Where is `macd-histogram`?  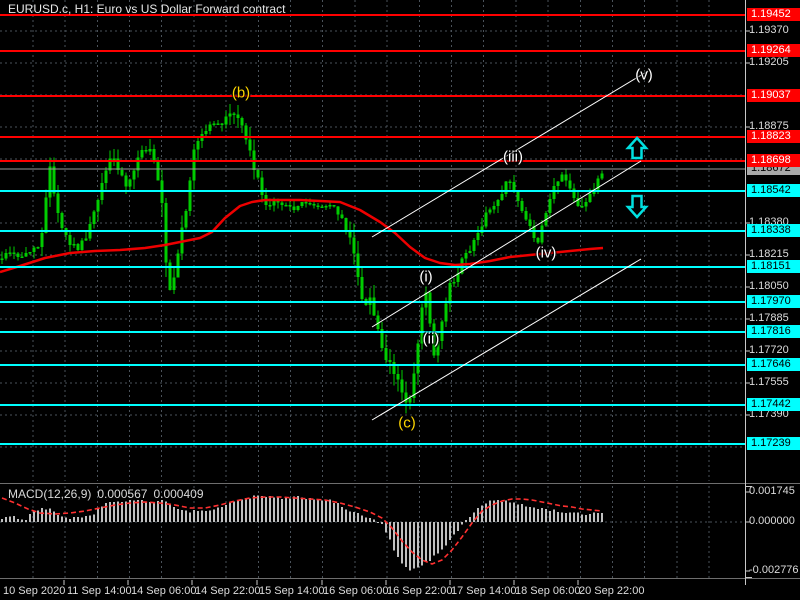 macd-histogram is located at coordinates (302, 533).